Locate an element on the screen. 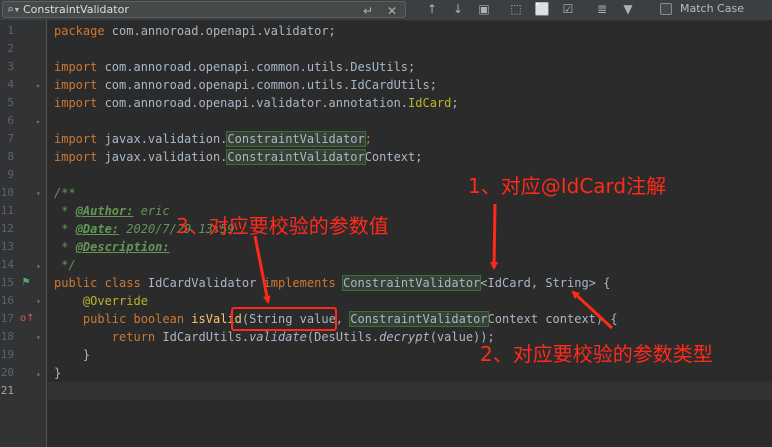  code-text: Context context) { is located at coordinates (552, 319).